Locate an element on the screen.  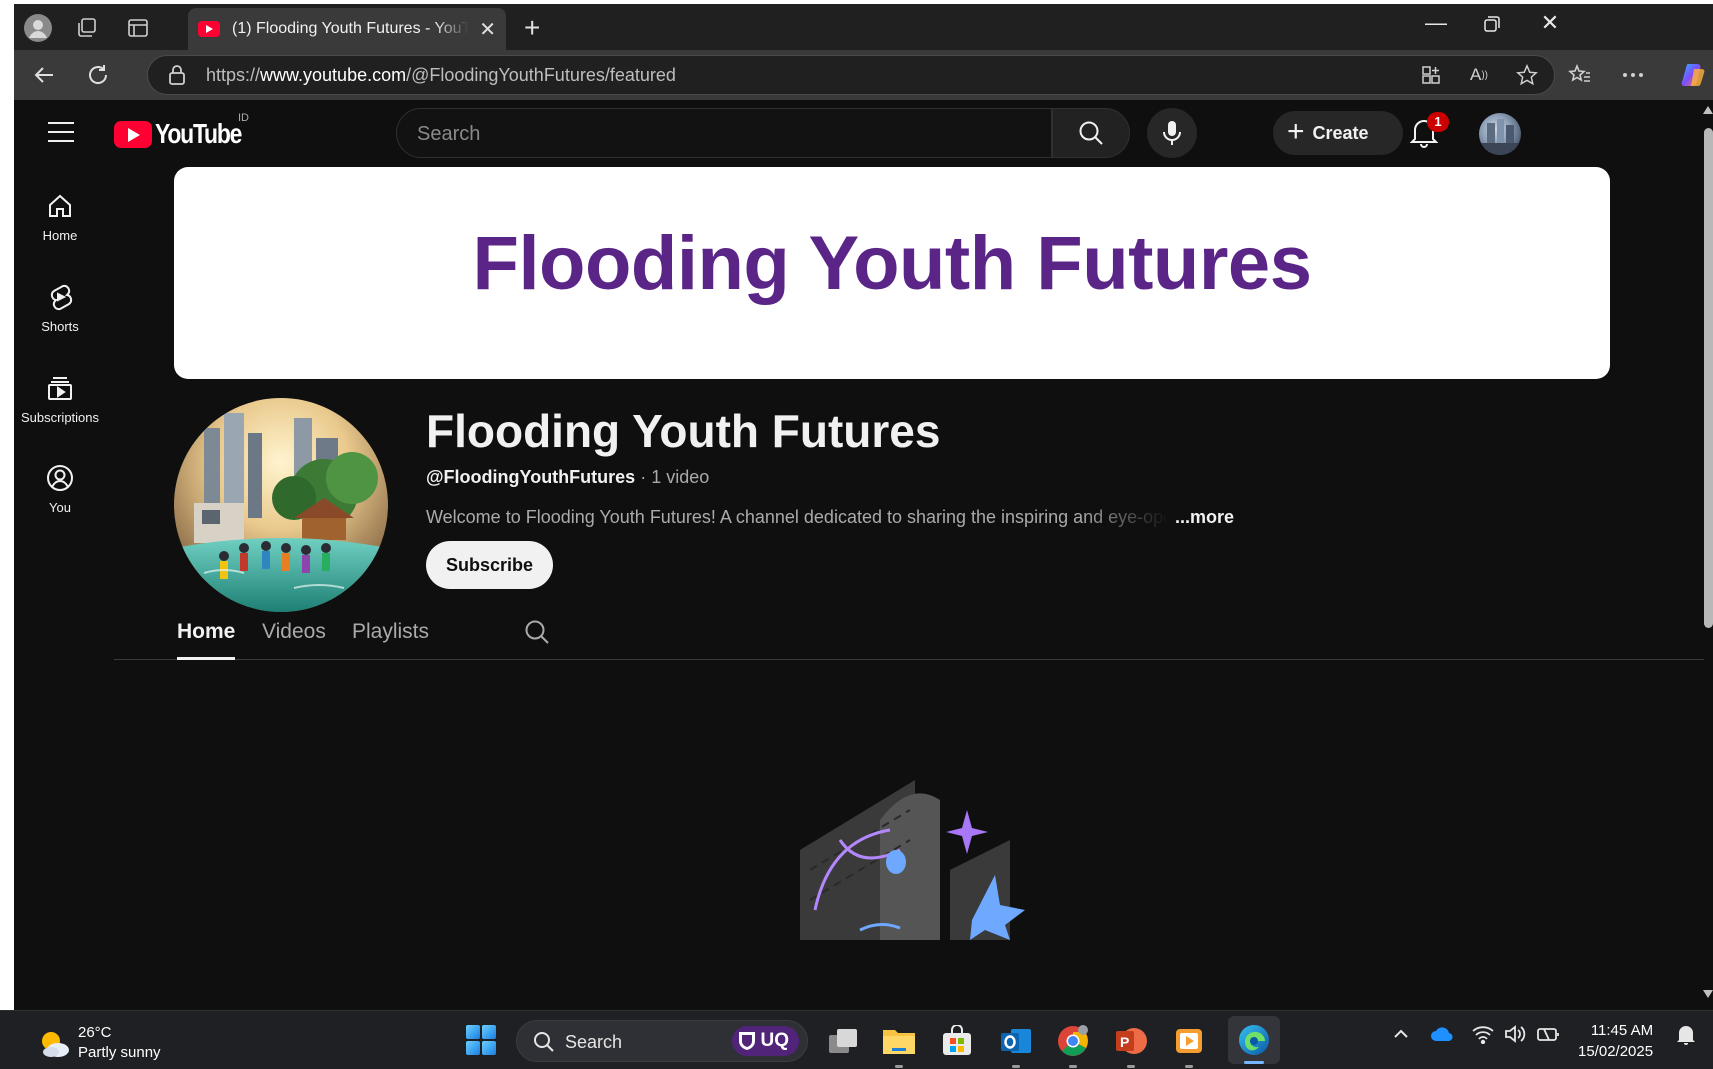
wifi-icon is located at coordinates (1483, 1036).